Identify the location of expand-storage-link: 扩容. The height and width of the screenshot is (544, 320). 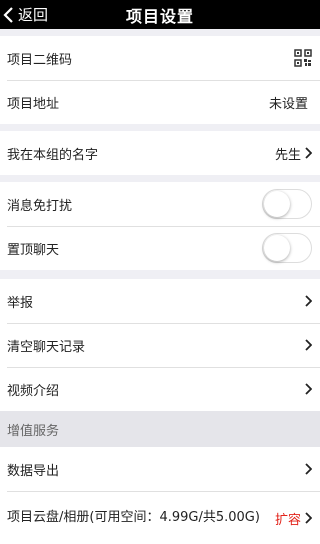
(288, 518).